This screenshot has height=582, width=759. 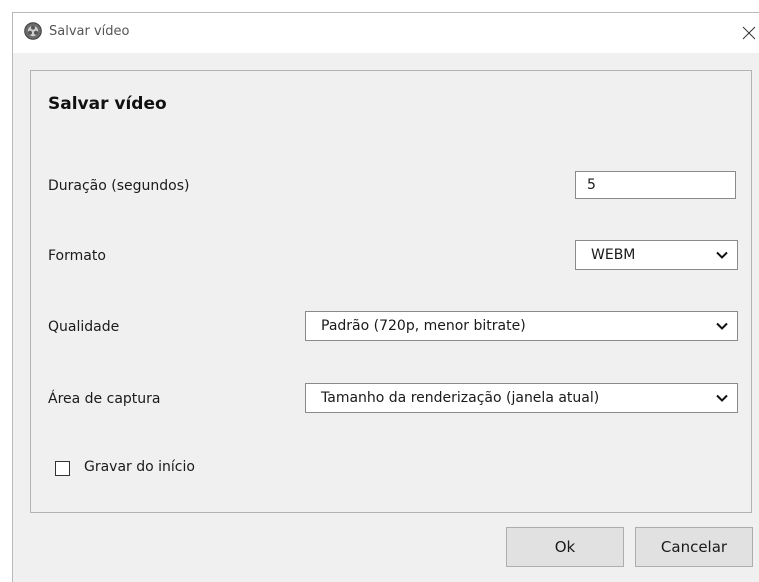 I want to click on panel-title: Salvar vídeo, so click(x=107, y=104).